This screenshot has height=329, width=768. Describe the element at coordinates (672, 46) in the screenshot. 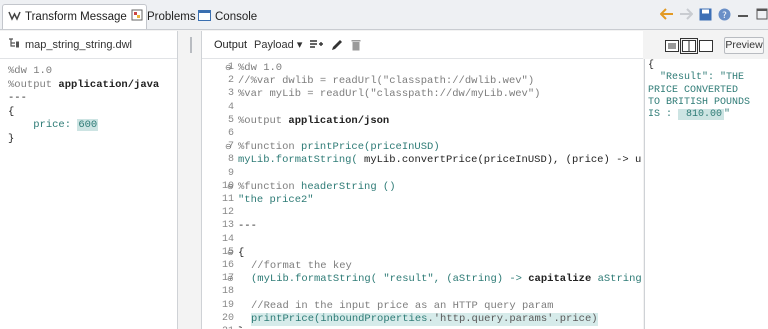

I see `layout-single-icon` at that location.